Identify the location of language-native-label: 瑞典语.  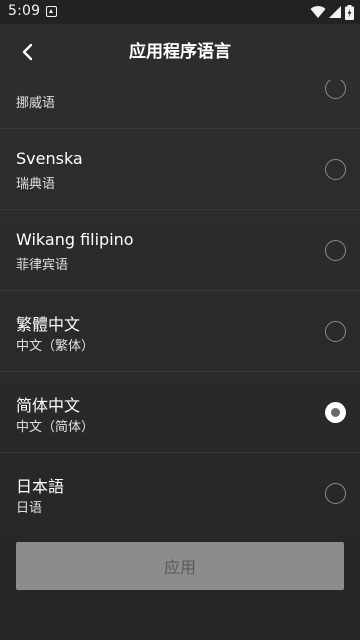
(36, 184).